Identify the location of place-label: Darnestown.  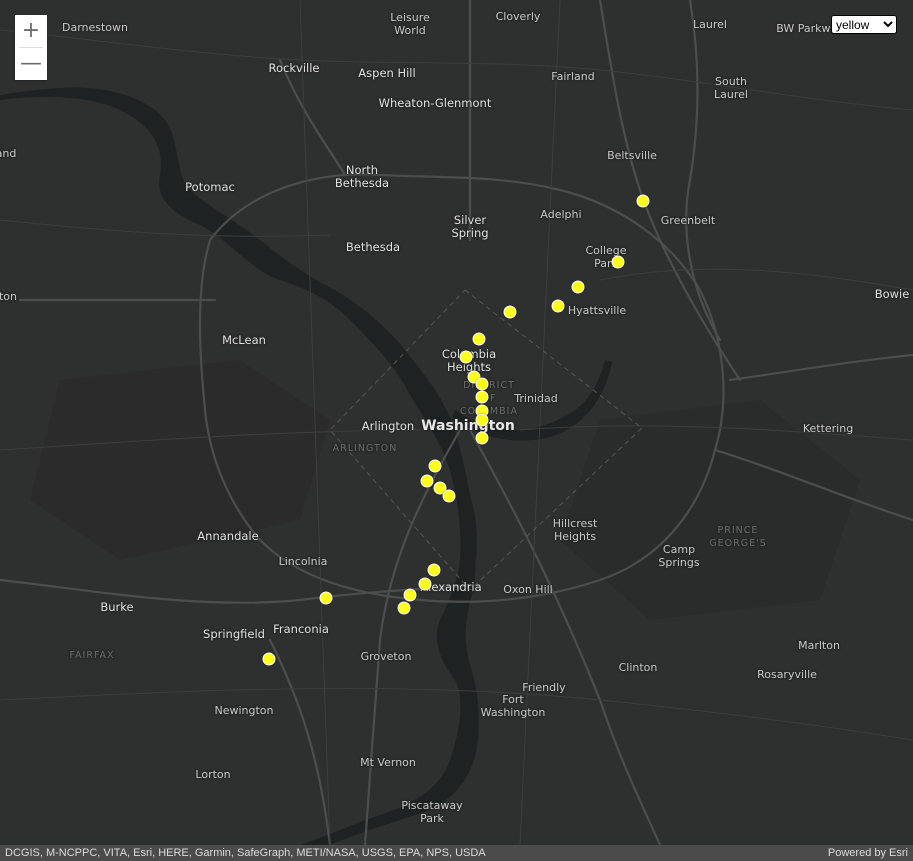
(95, 27).